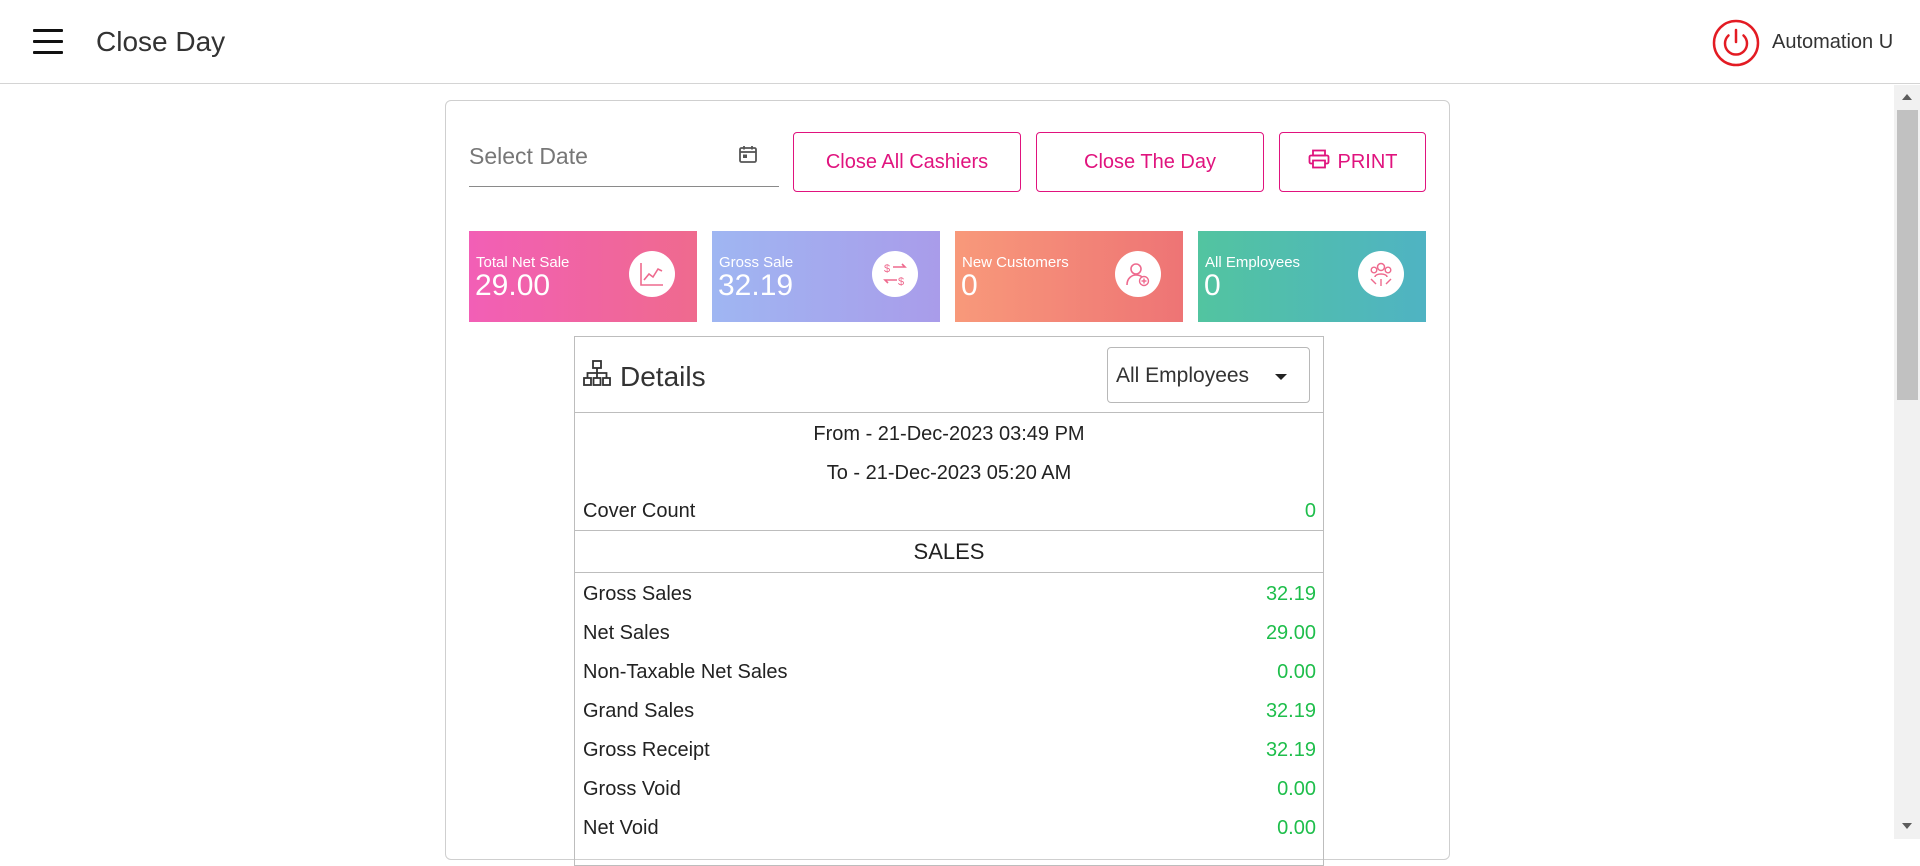 This screenshot has height=866, width=1920. What do you see at coordinates (949, 594) in the screenshot?
I see `table-row: Gross Sales 32.19` at bounding box center [949, 594].